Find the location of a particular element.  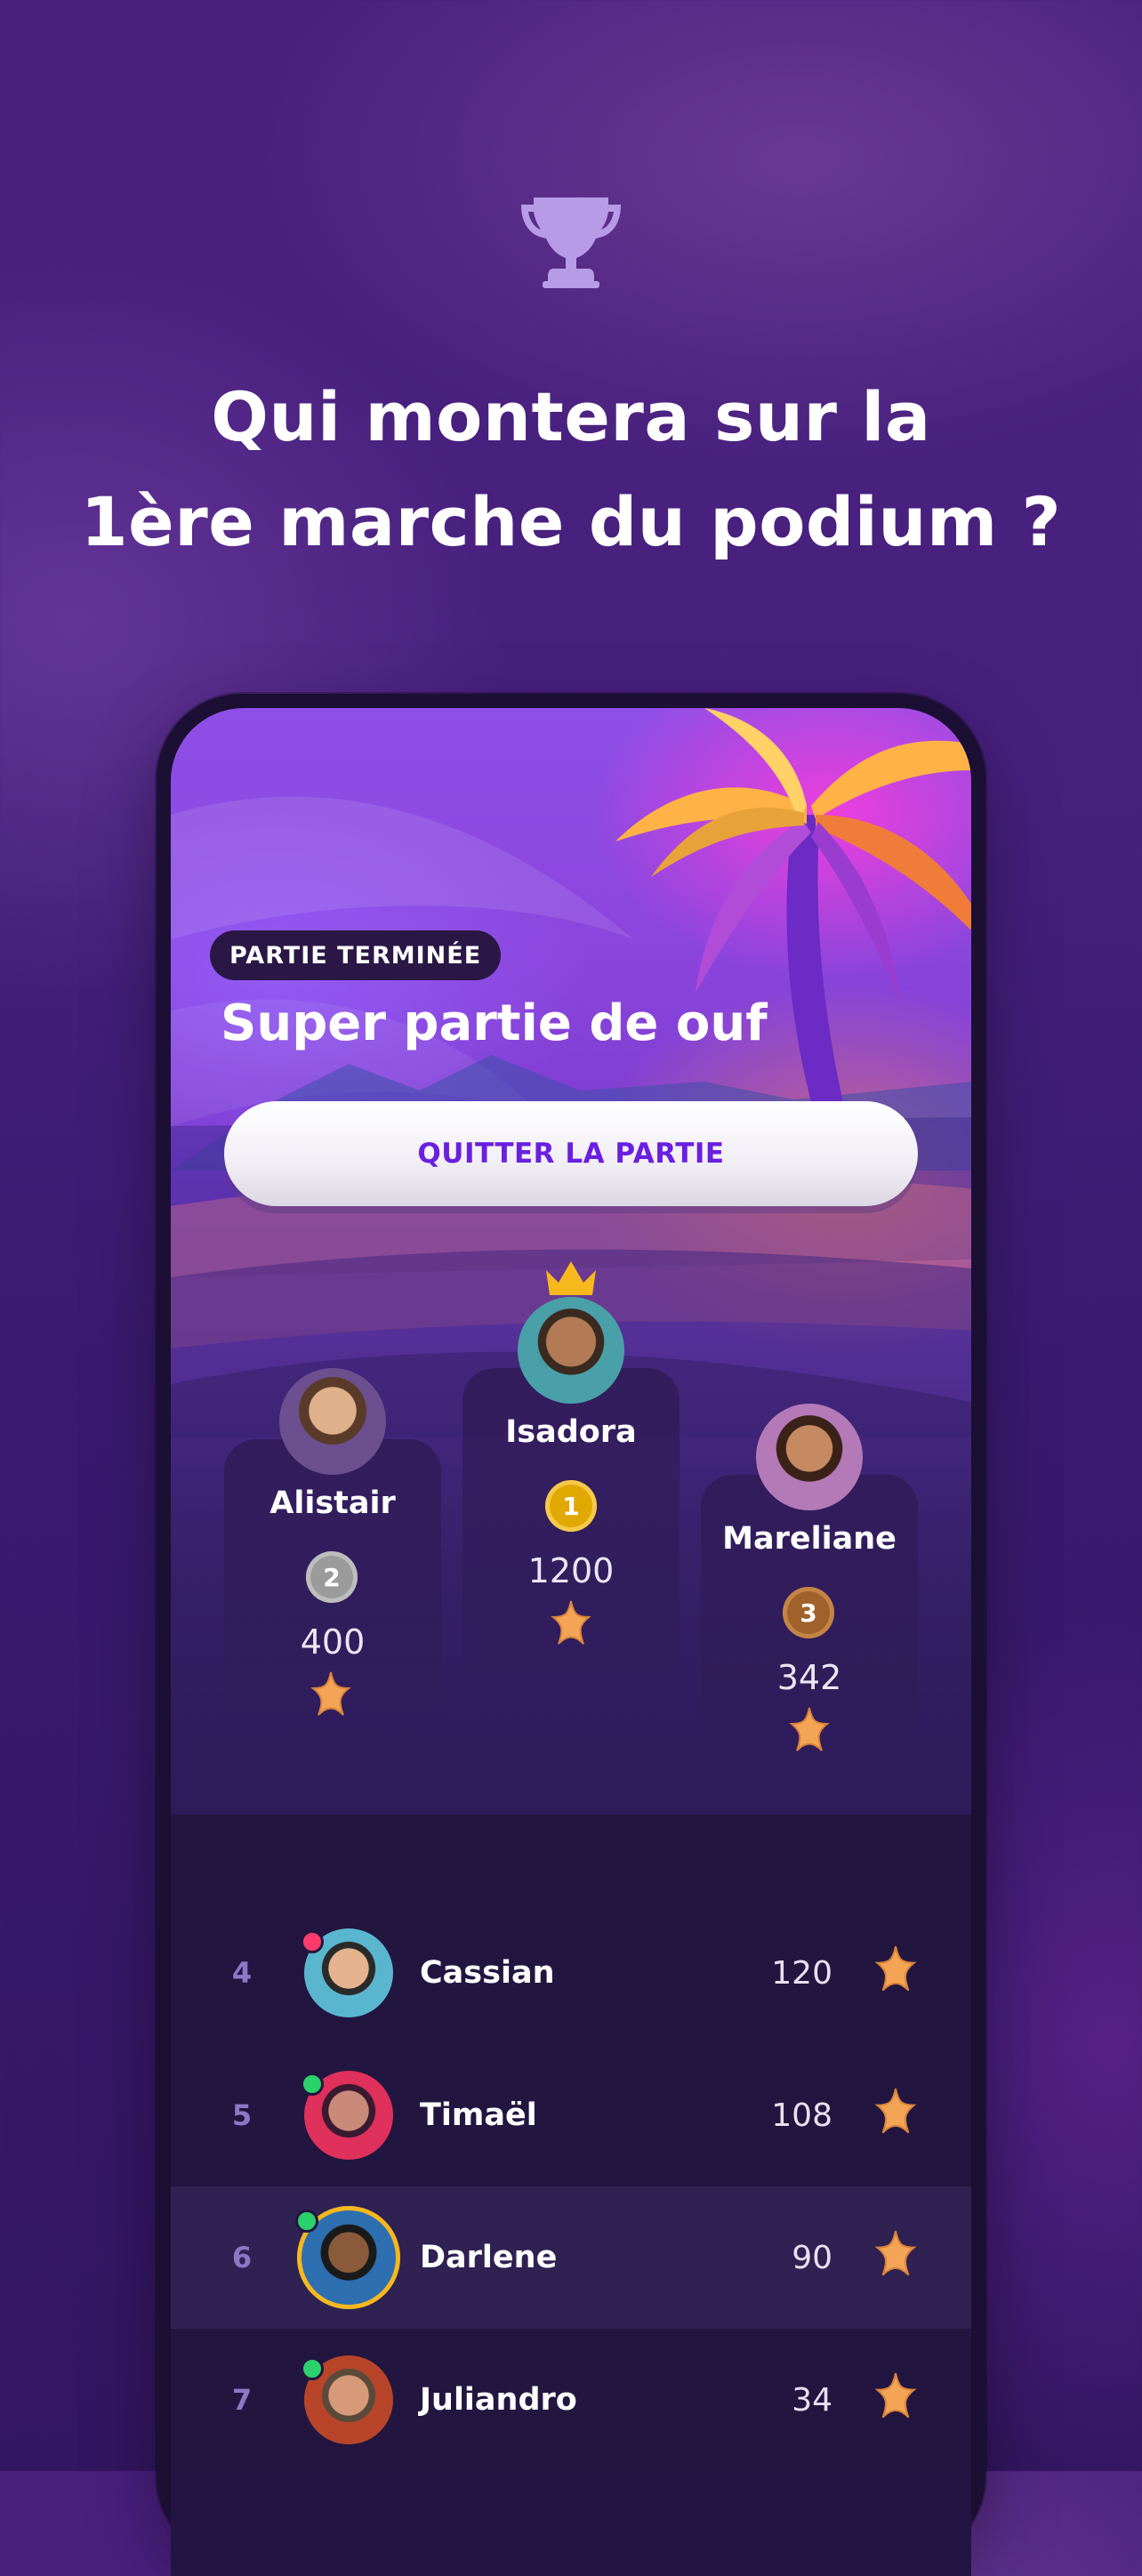

podium-name-third: Mareliane is located at coordinates (809, 1539).